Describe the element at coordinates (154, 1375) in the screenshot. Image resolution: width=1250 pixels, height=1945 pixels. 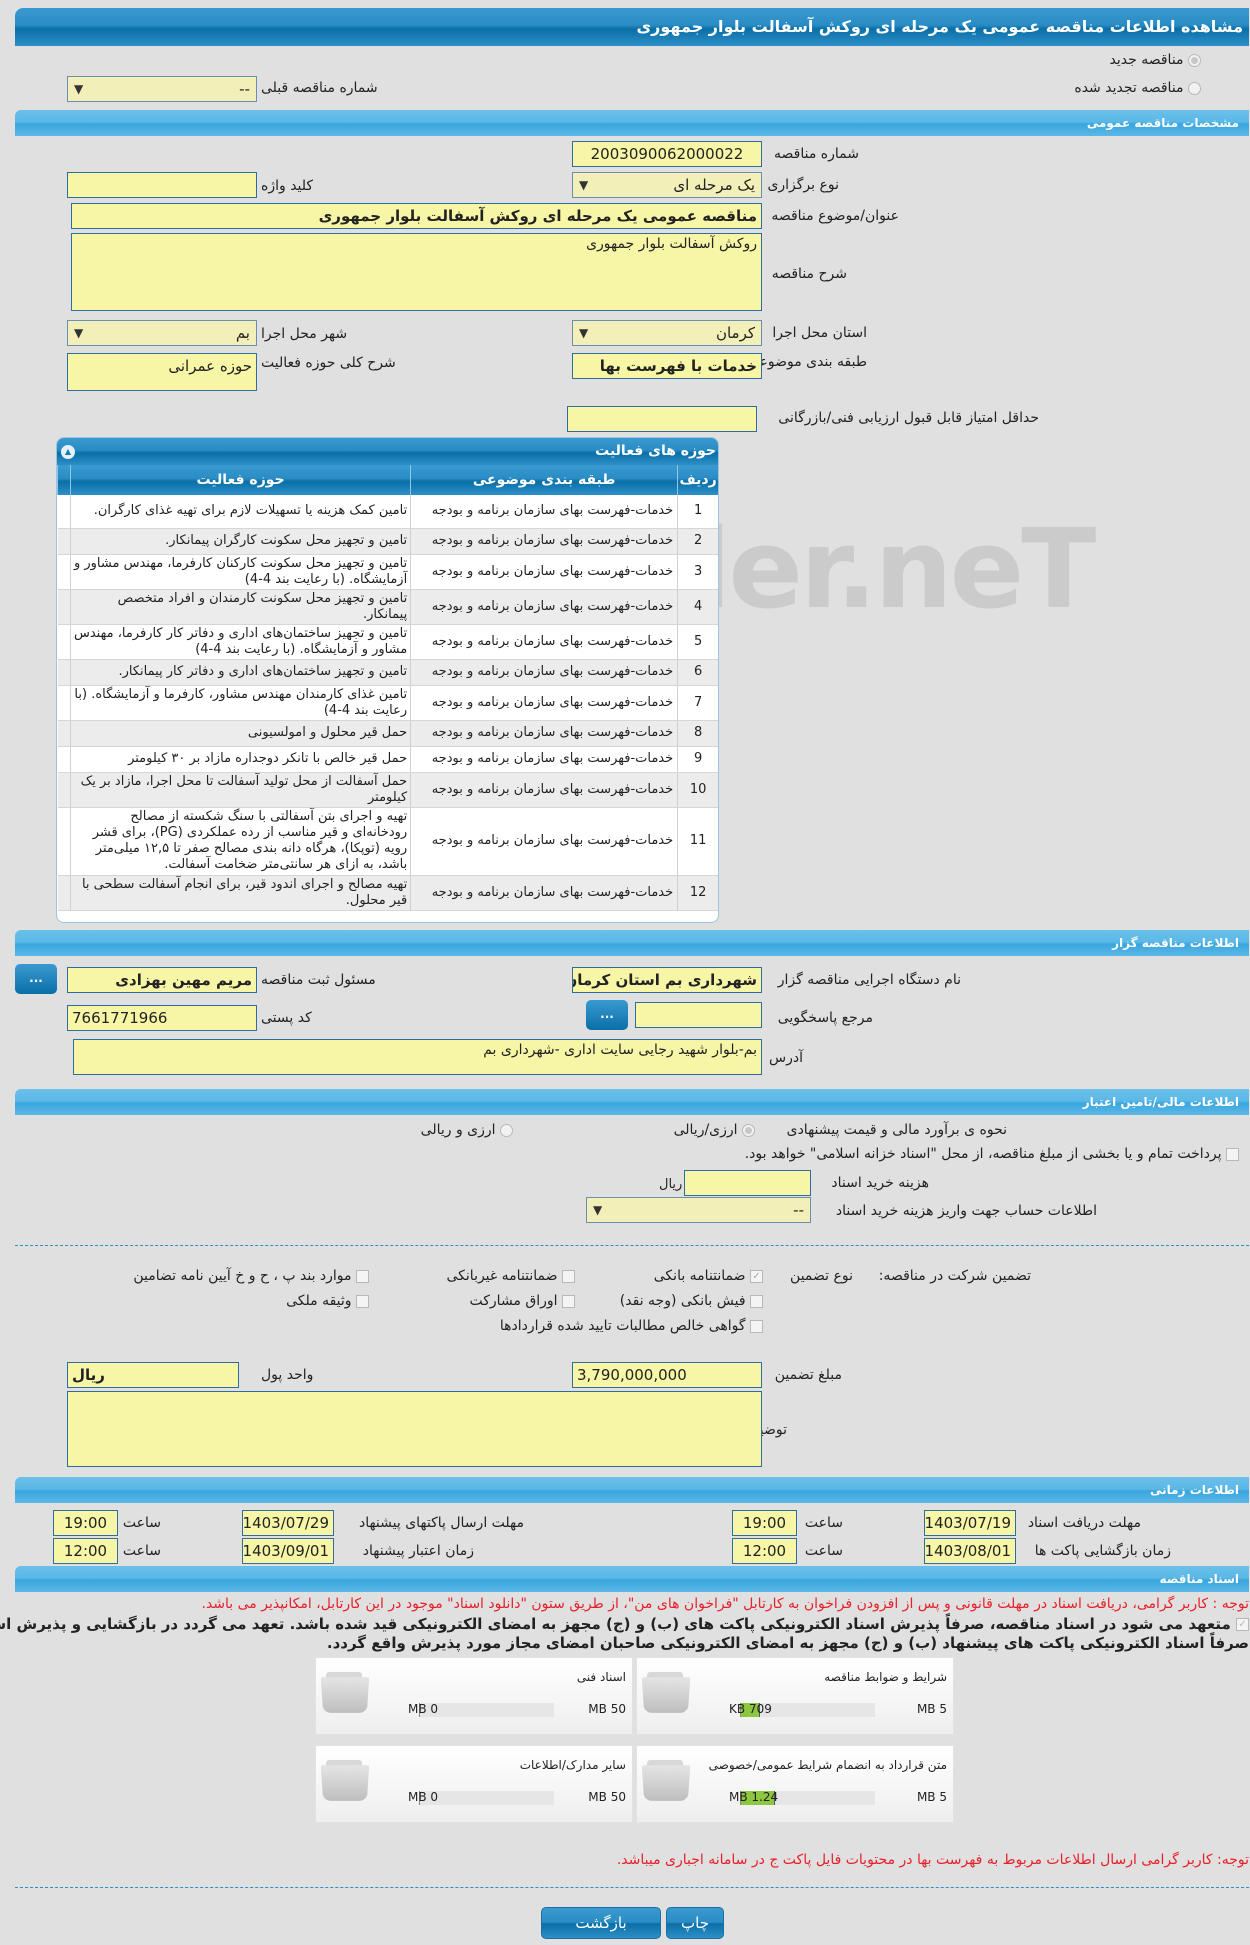
I see `currency-field: ریال` at that location.